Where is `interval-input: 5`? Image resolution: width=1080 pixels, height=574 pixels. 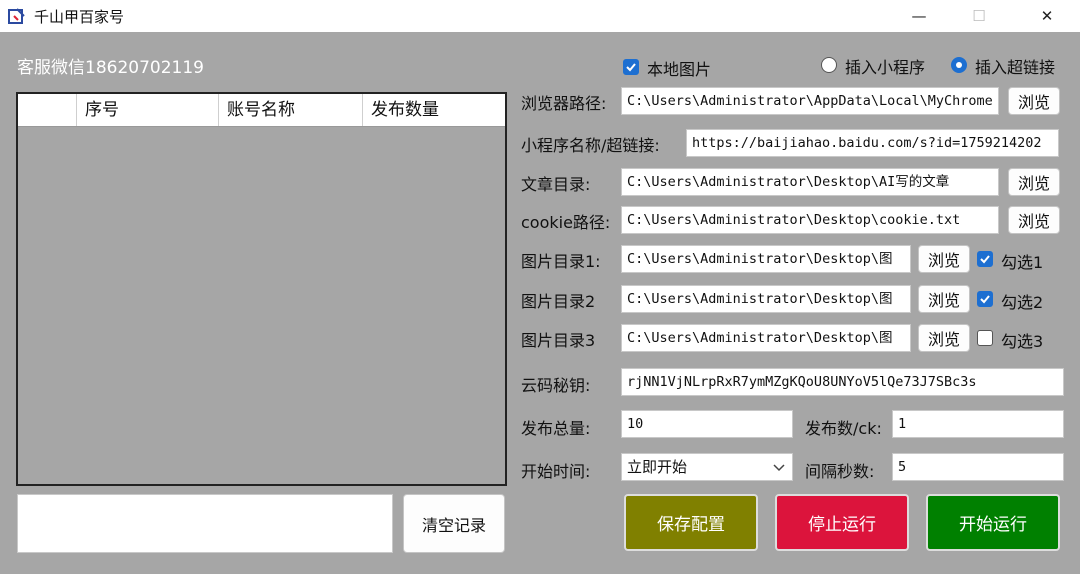 interval-input: 5 is located at coordinates (978, 467).